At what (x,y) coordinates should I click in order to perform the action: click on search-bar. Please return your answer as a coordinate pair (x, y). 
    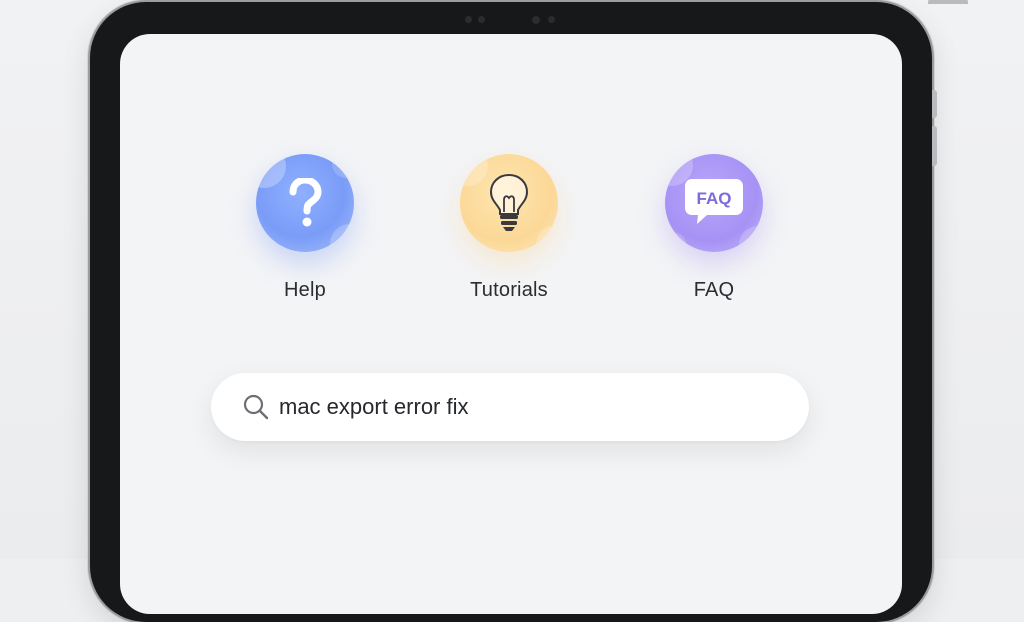
    Looking at the image, I should click on (510, 407).